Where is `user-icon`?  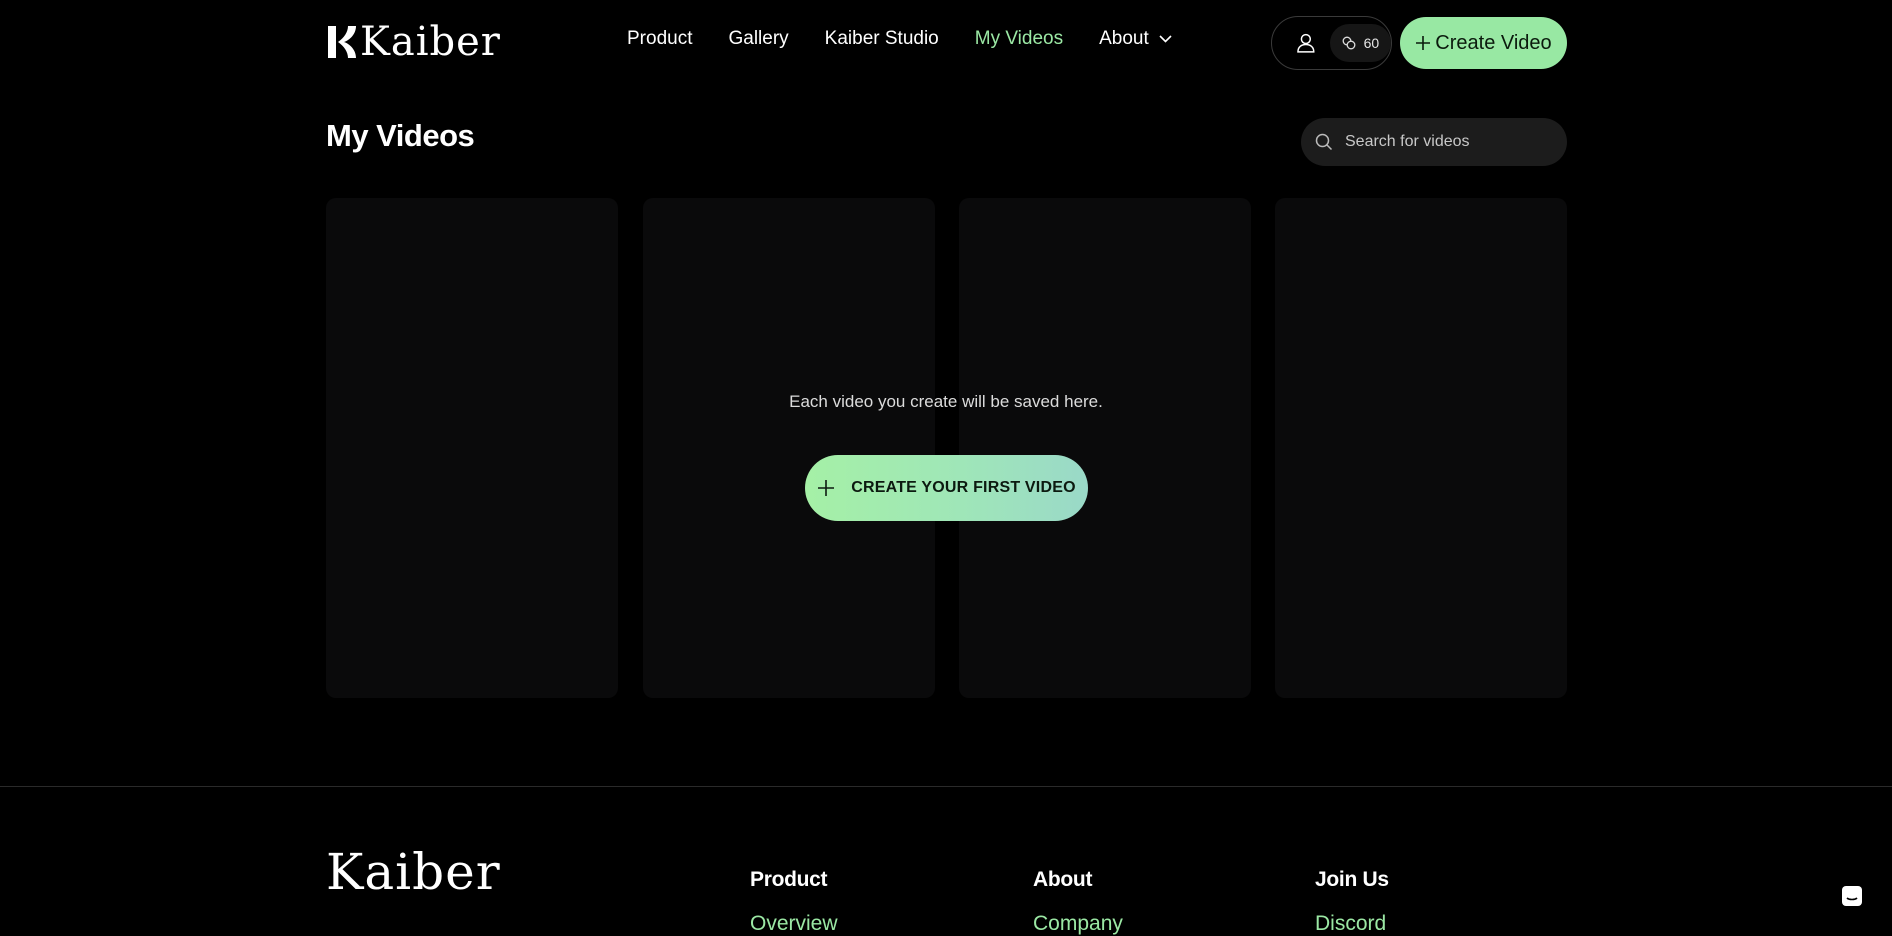 user-icon is located at coordinates (1306, 43).